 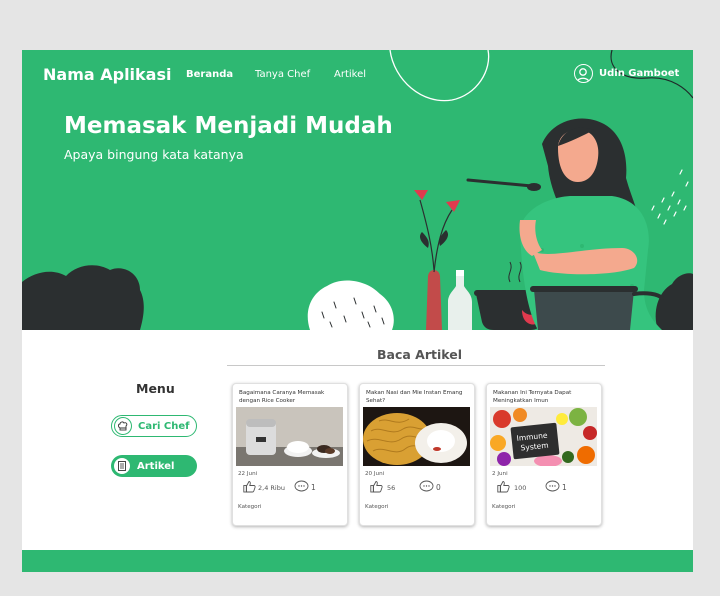 I want to click on article-icon, so click(x=122, y=466).